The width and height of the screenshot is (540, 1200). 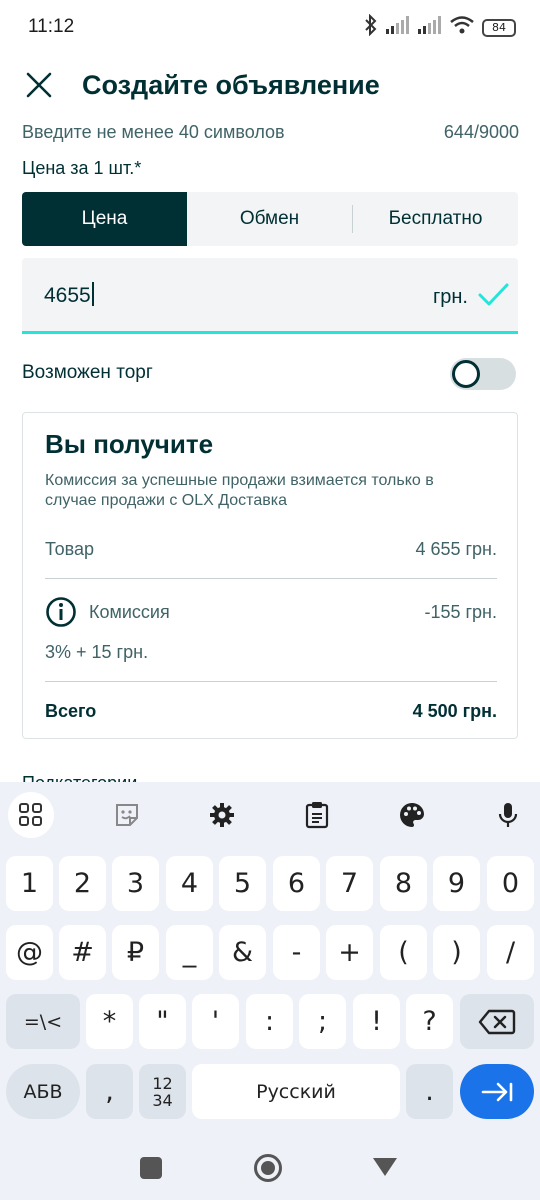 I want to click on sticker-button, so click(x=127, y=815).